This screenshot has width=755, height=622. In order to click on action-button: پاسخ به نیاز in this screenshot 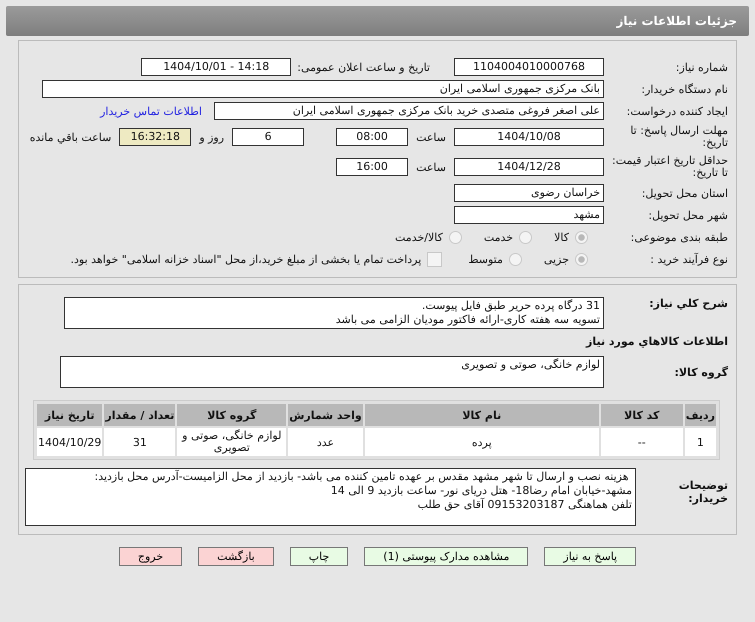, I will do `click(590, 556)`.